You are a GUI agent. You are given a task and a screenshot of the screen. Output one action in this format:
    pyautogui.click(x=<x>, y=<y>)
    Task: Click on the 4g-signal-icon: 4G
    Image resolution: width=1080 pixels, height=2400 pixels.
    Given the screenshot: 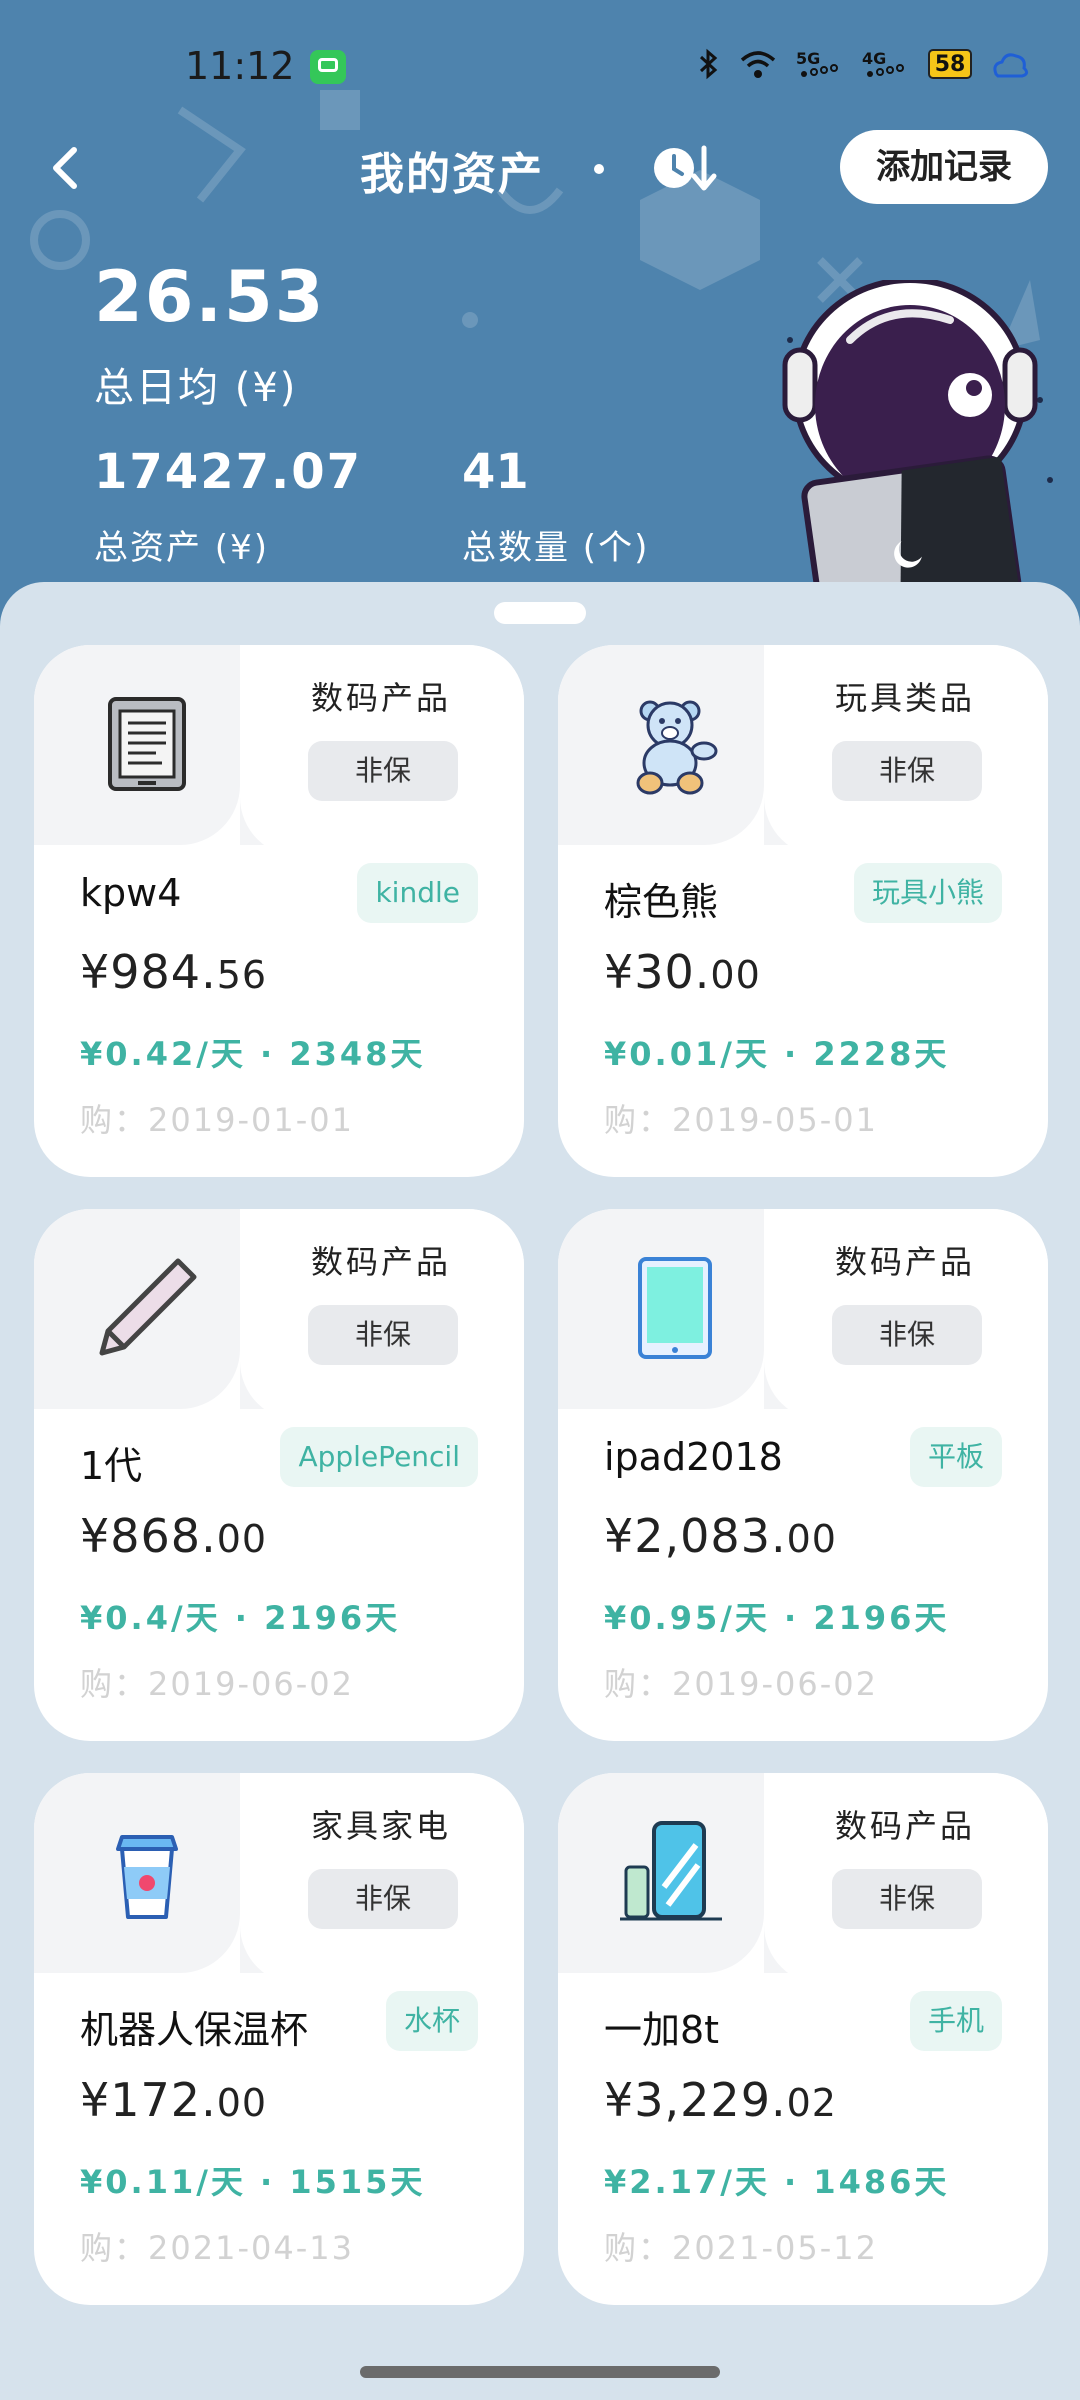 What is the action you would take?
    pyautogui.click(x=883, y=63)
    